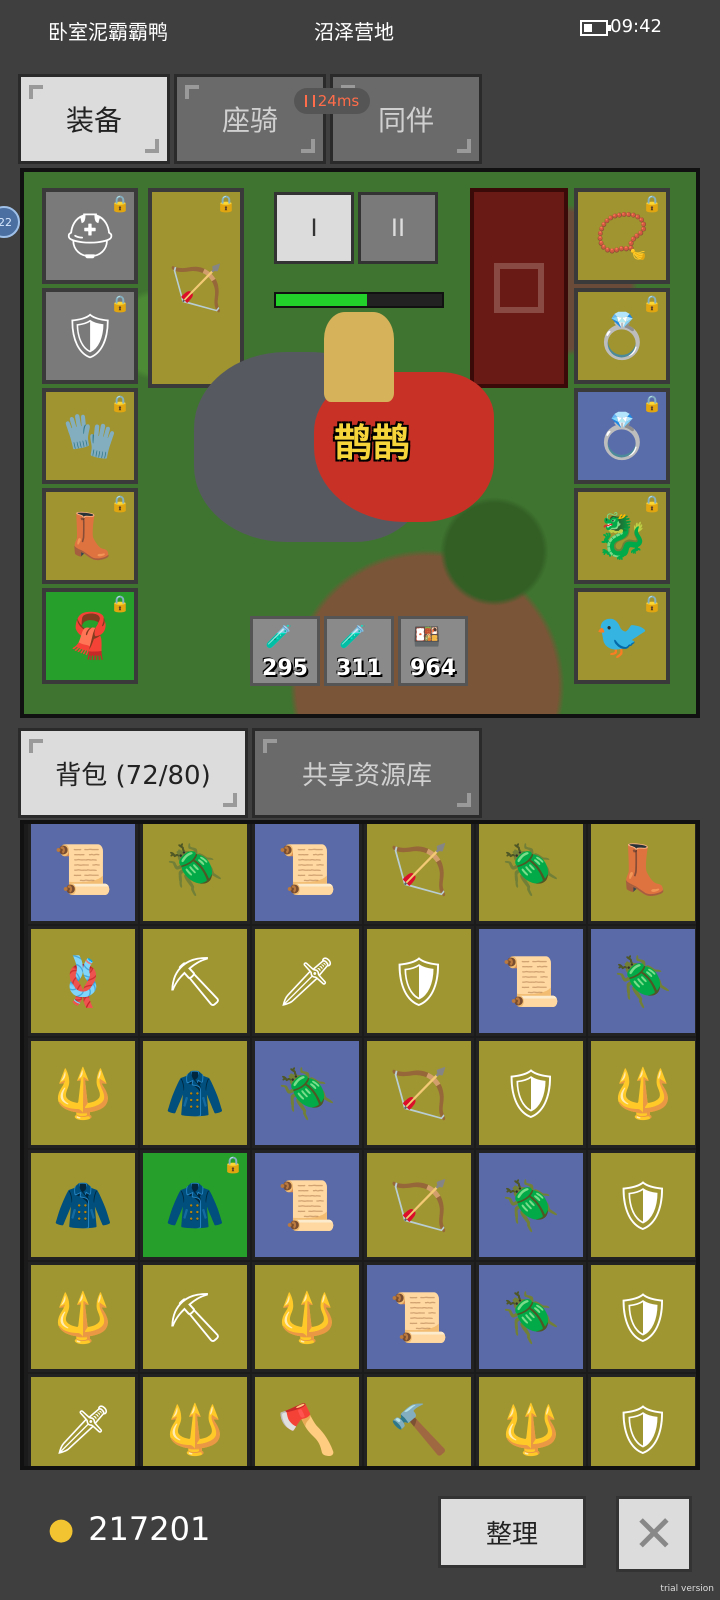 This screenshot has height=1600, width=720. Describe the element at coordinates (433, 651) in the screenshot. I see `consumable-slot-3: 🍱 964` at that location.